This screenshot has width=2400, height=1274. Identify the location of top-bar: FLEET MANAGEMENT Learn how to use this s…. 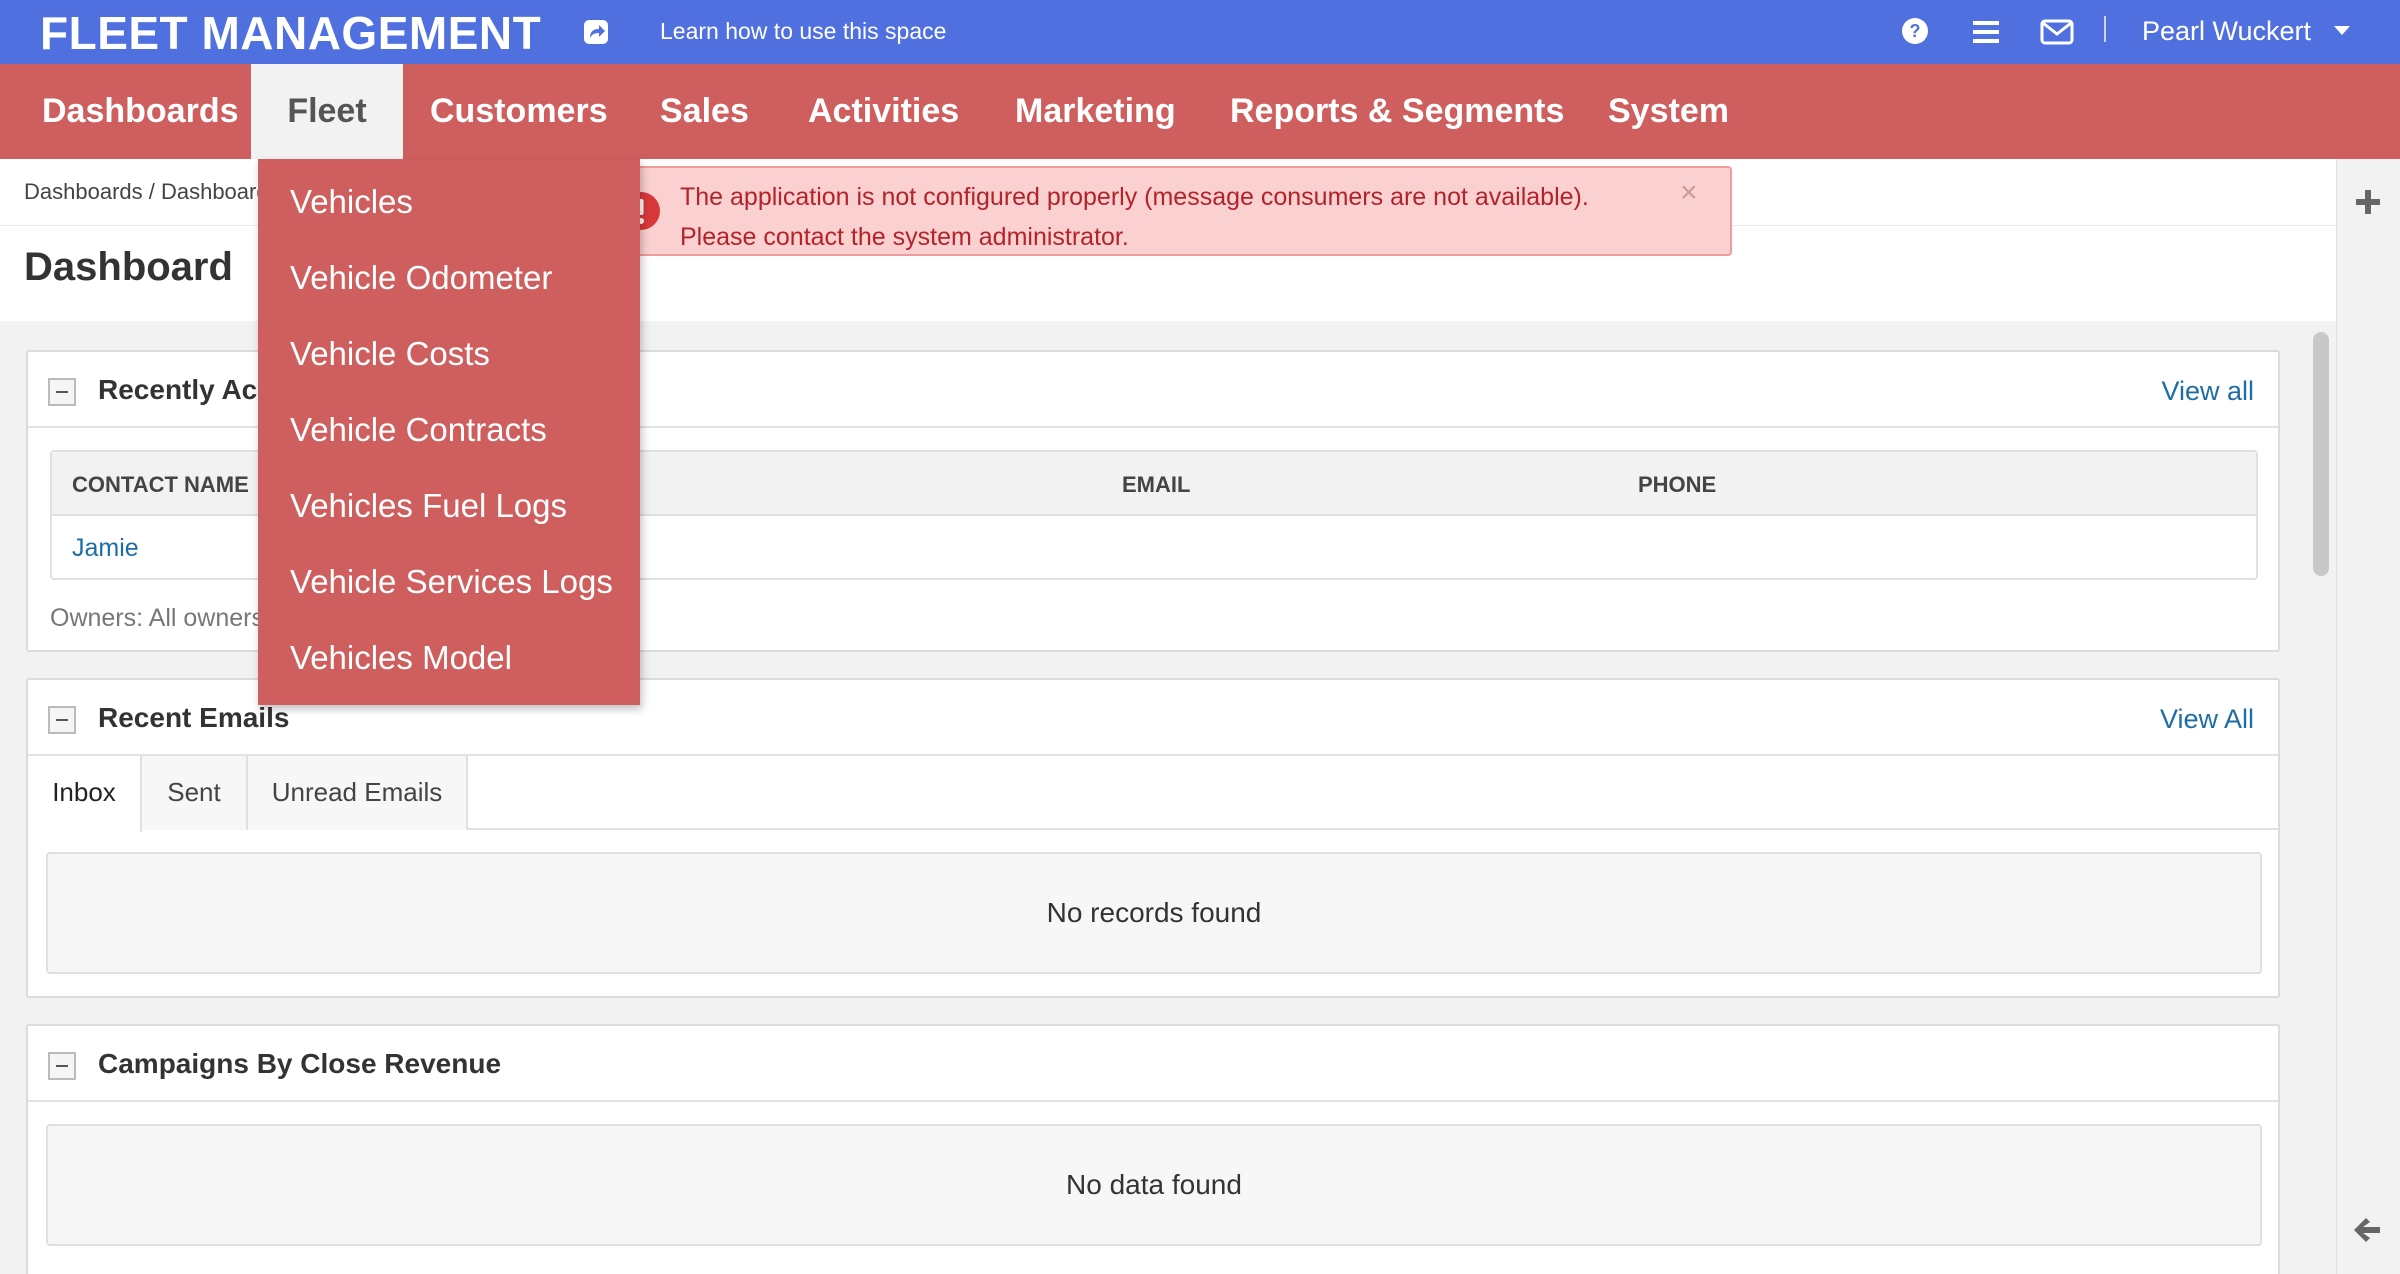
(1200, 32).